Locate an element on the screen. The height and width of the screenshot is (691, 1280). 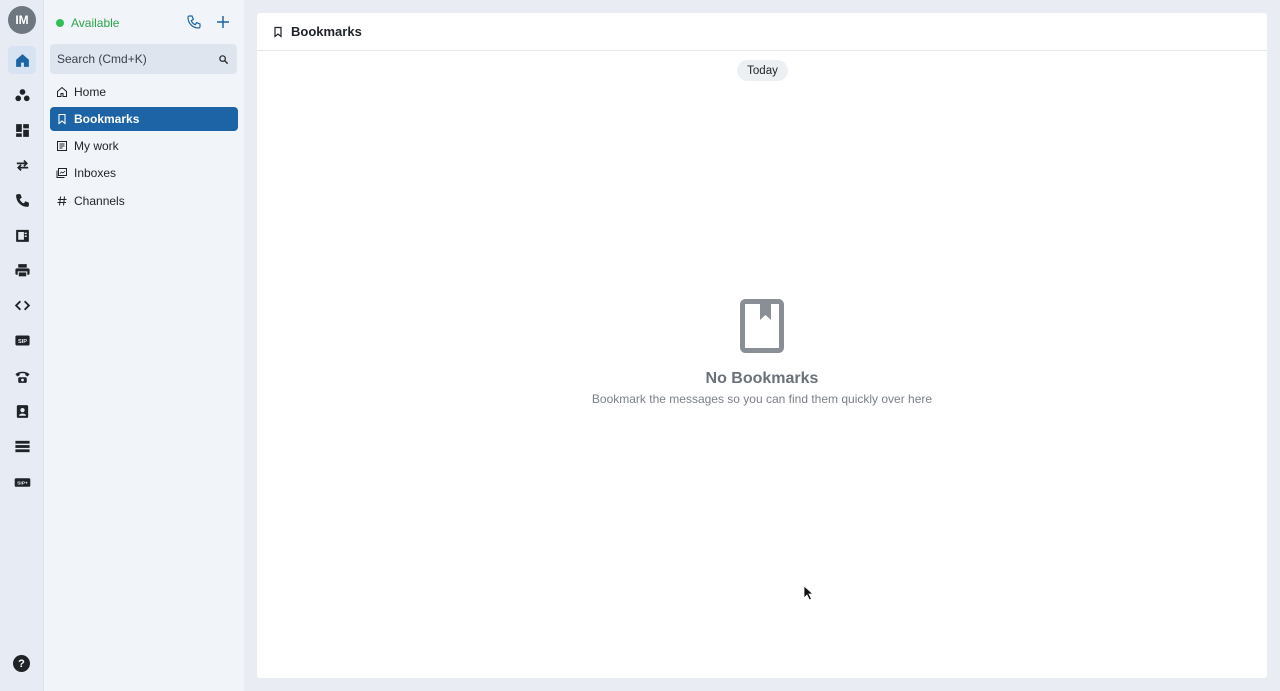
call-log-icon is located at coordinates (22, 200).